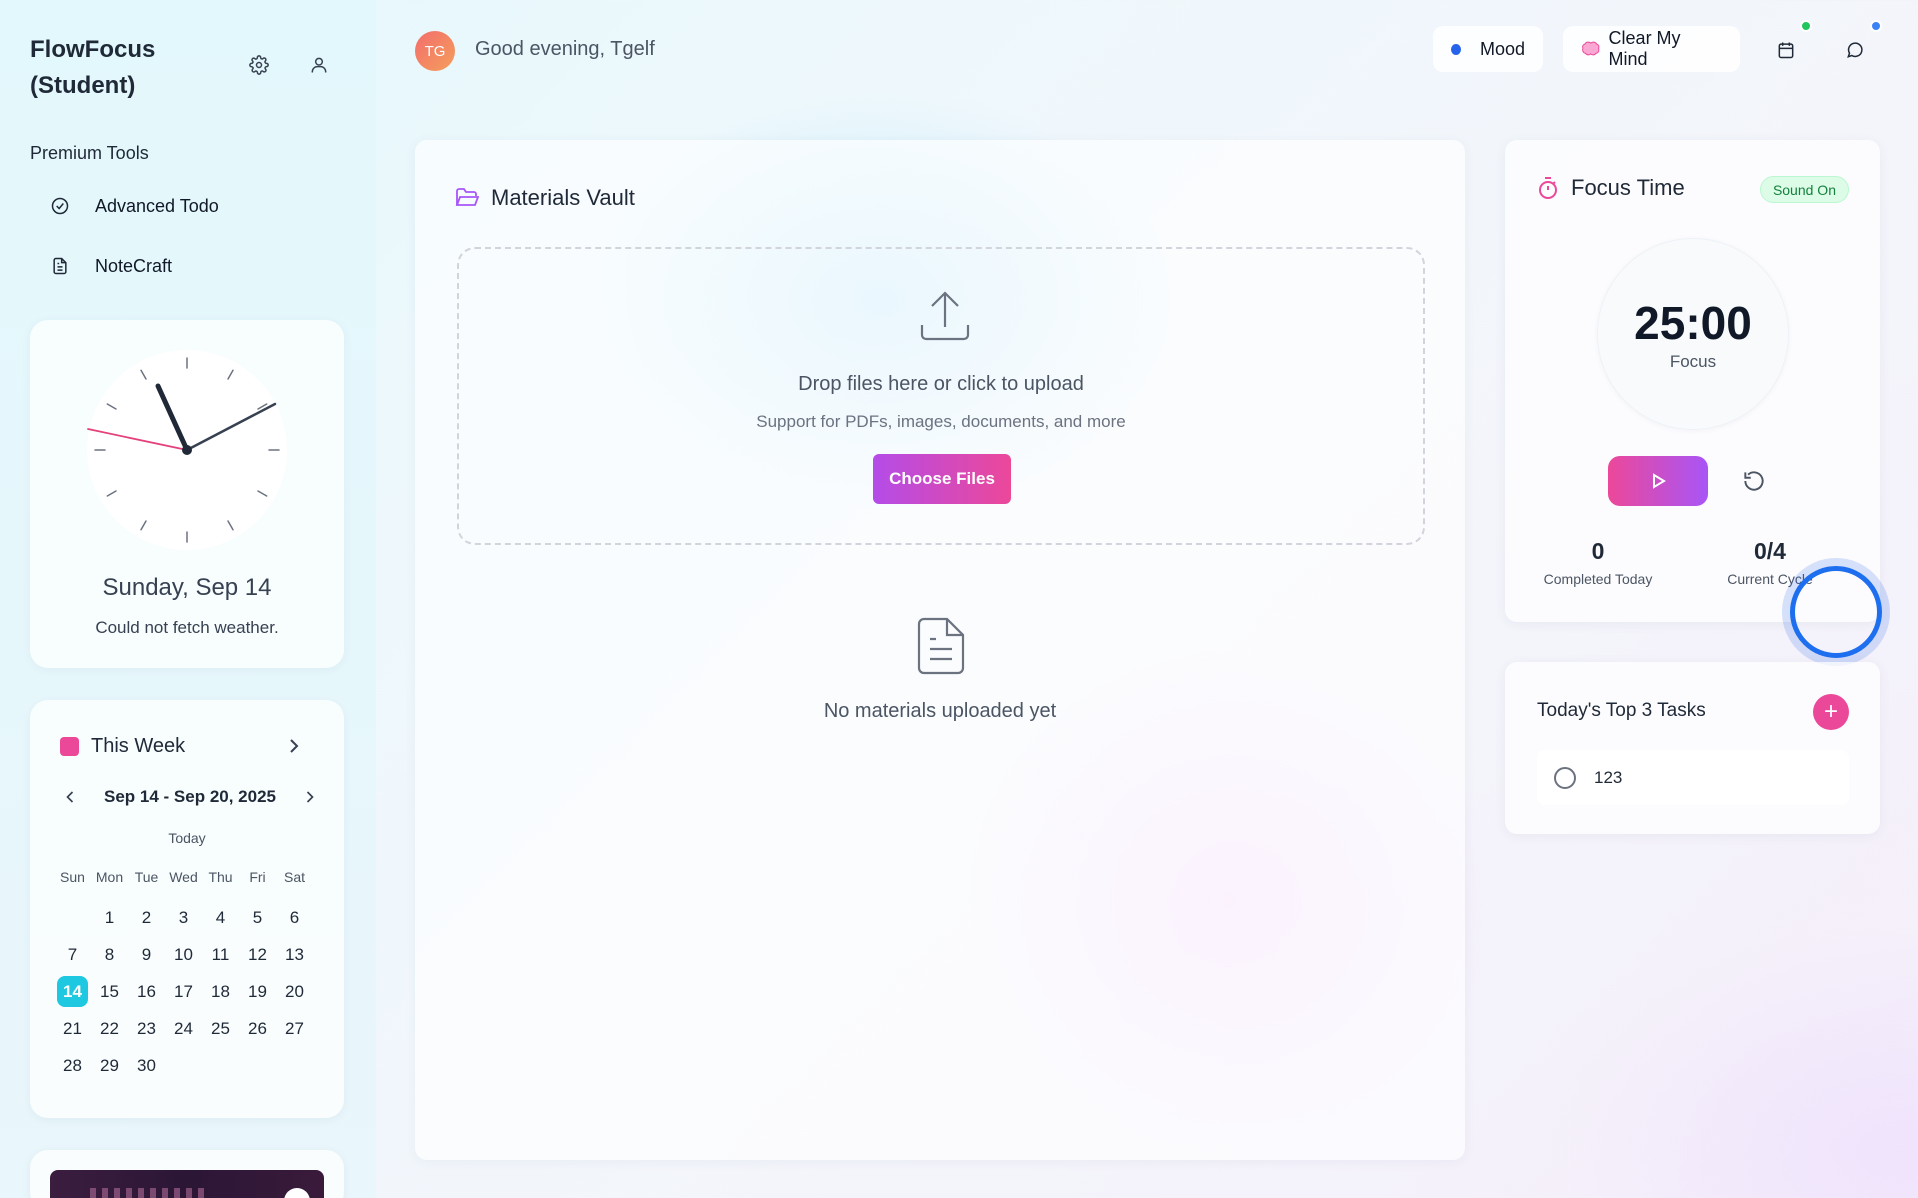 The image size is (1918, 1198). What do you see at coordinates (1836, 612) in the screenshot?
I see `click-indicator` at bounding box center [1836, 612].